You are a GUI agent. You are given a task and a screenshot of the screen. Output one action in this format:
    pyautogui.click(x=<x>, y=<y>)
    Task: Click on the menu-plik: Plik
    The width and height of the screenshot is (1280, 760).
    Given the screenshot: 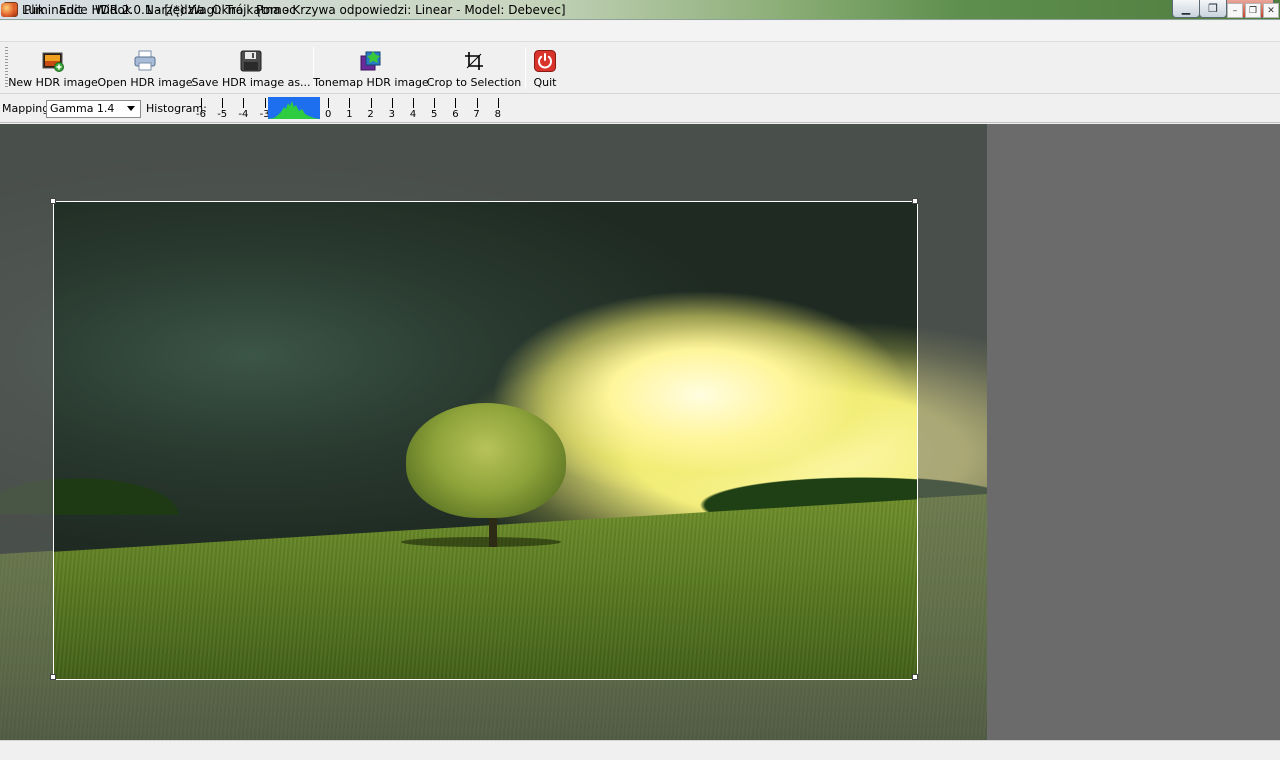 What is the action you would take?
    pyautogui.click(x=34, y=10)
    